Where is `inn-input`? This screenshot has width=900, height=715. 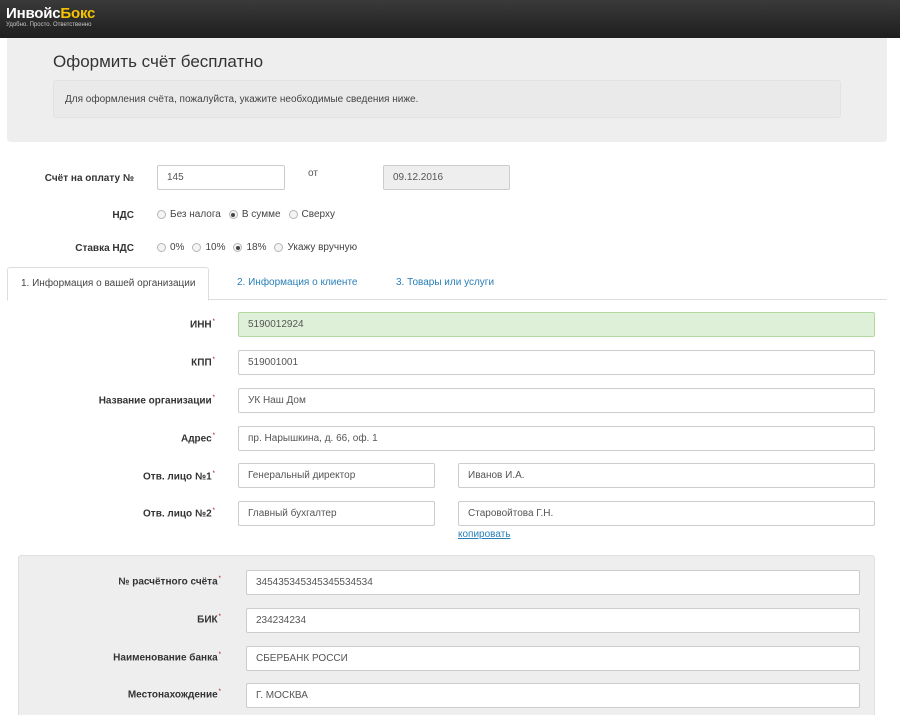
inn-input is located at coordinates (556, 324).